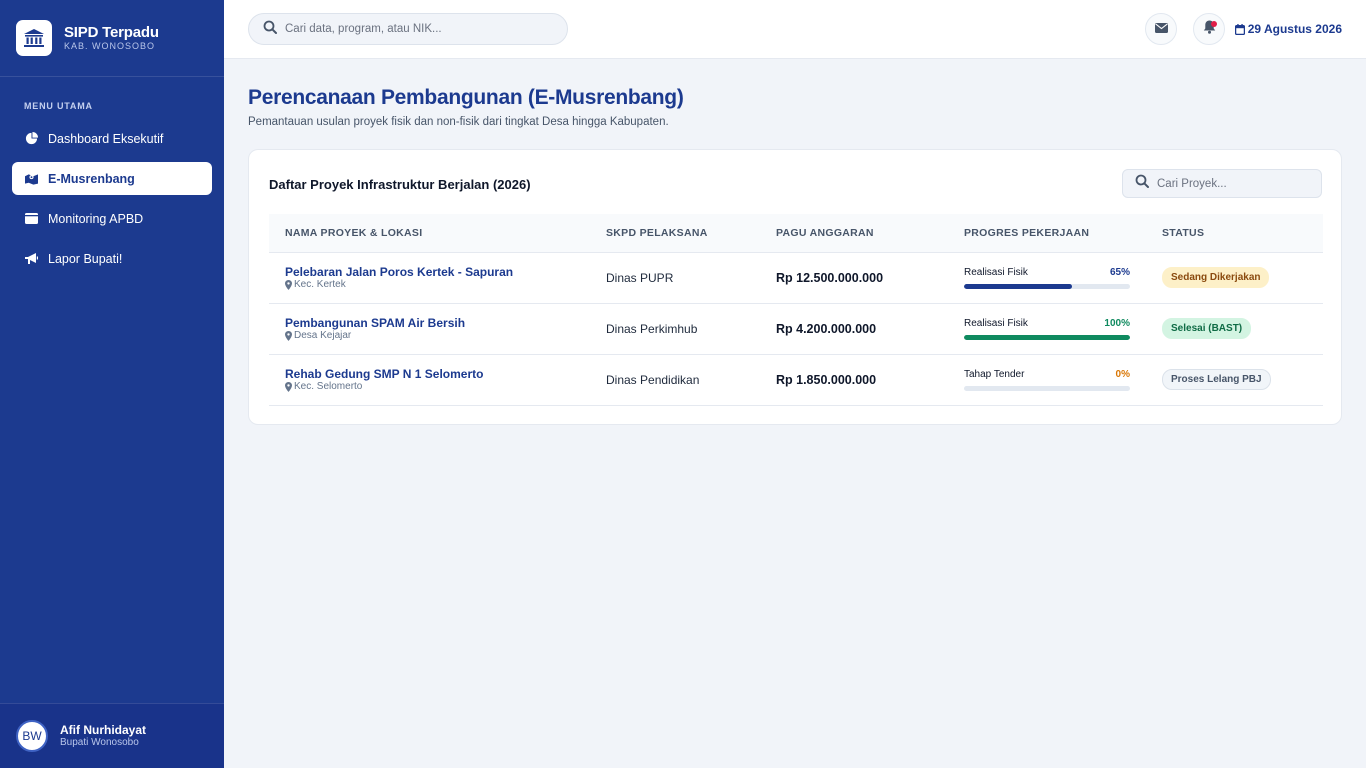  I want to click on project-location: Kec. Selomerto, so click(437, 387).